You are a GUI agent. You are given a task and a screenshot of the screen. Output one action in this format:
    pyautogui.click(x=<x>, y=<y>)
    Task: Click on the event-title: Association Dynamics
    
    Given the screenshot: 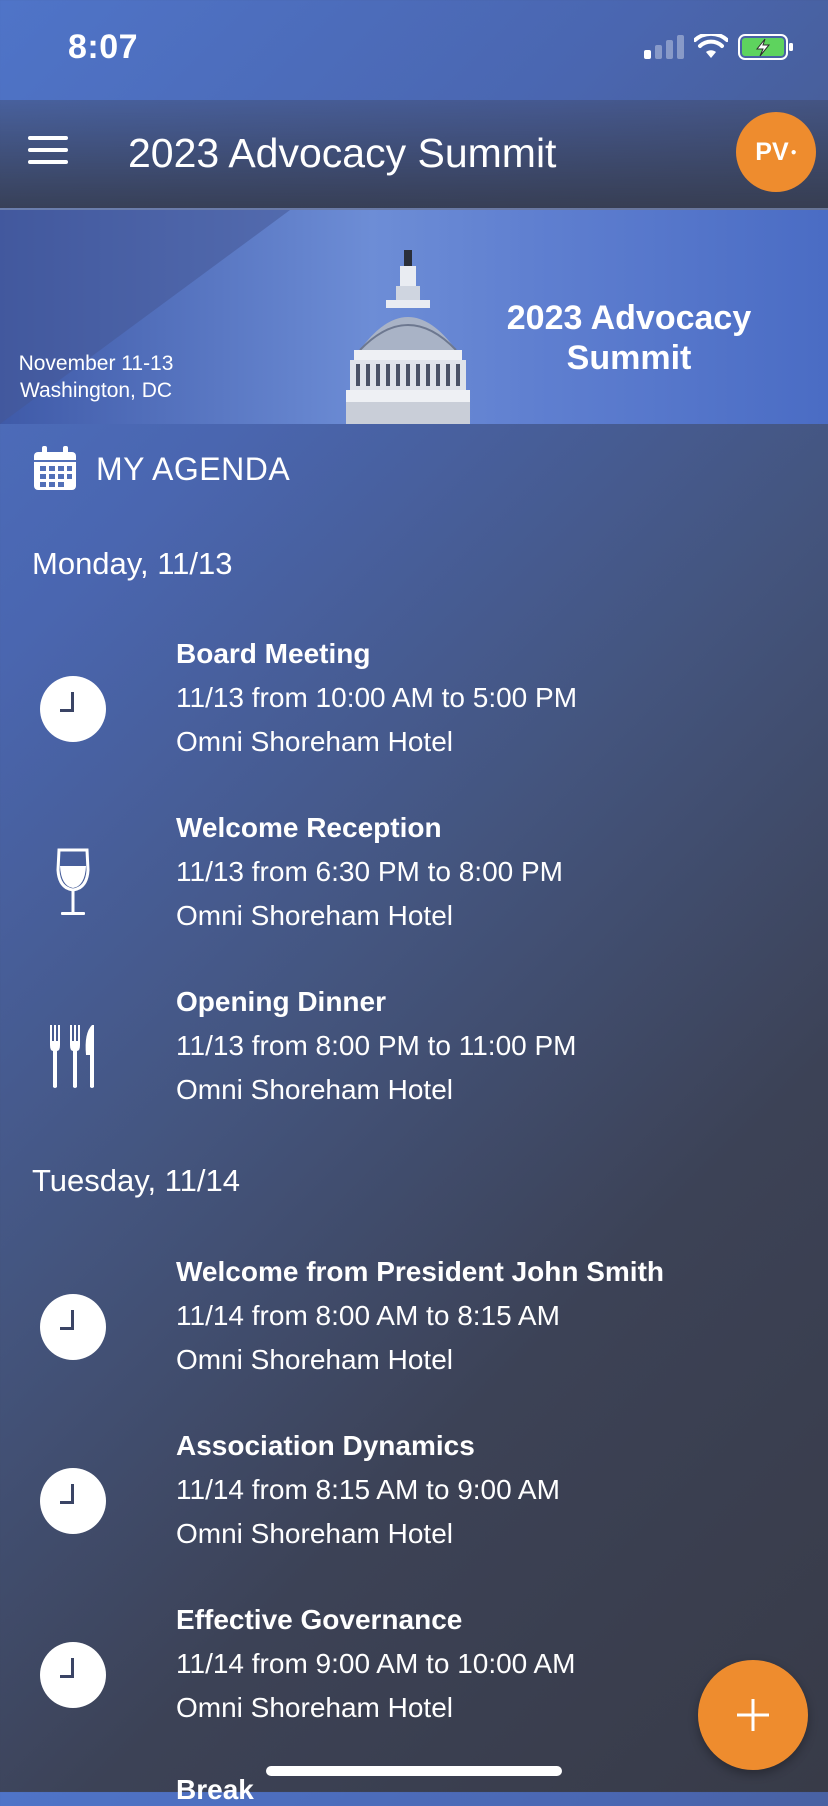 What is the action you would take?
    pyautogui.click(x=325, y=1445)
    